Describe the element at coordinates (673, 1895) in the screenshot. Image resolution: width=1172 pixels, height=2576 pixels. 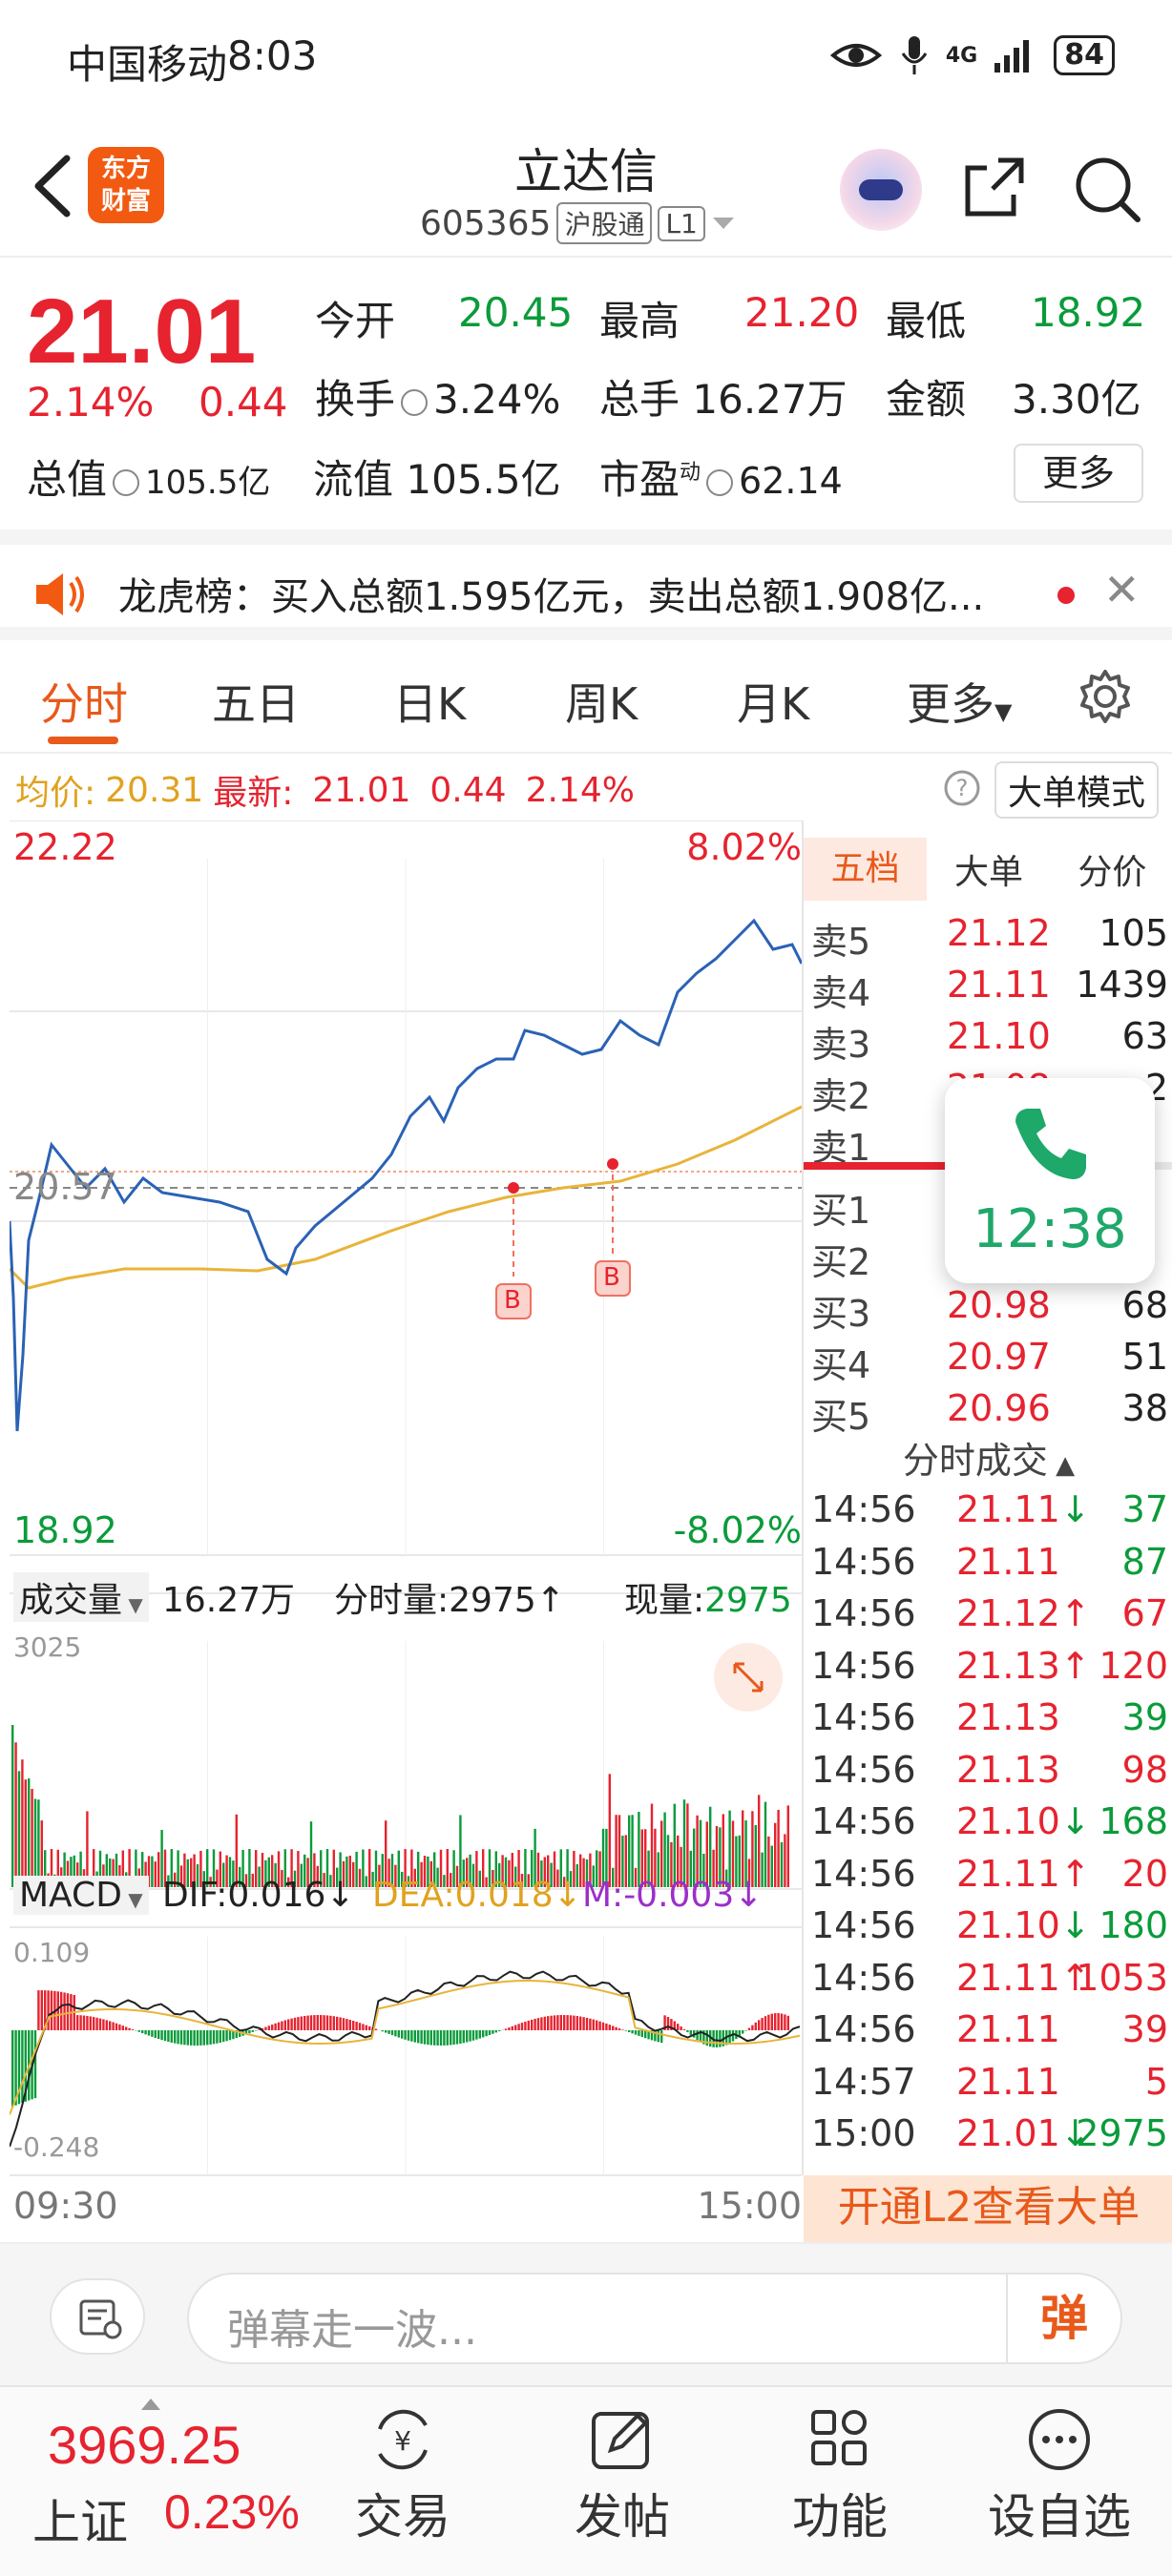
I see `m-value: M:-0.003↓` at that location.